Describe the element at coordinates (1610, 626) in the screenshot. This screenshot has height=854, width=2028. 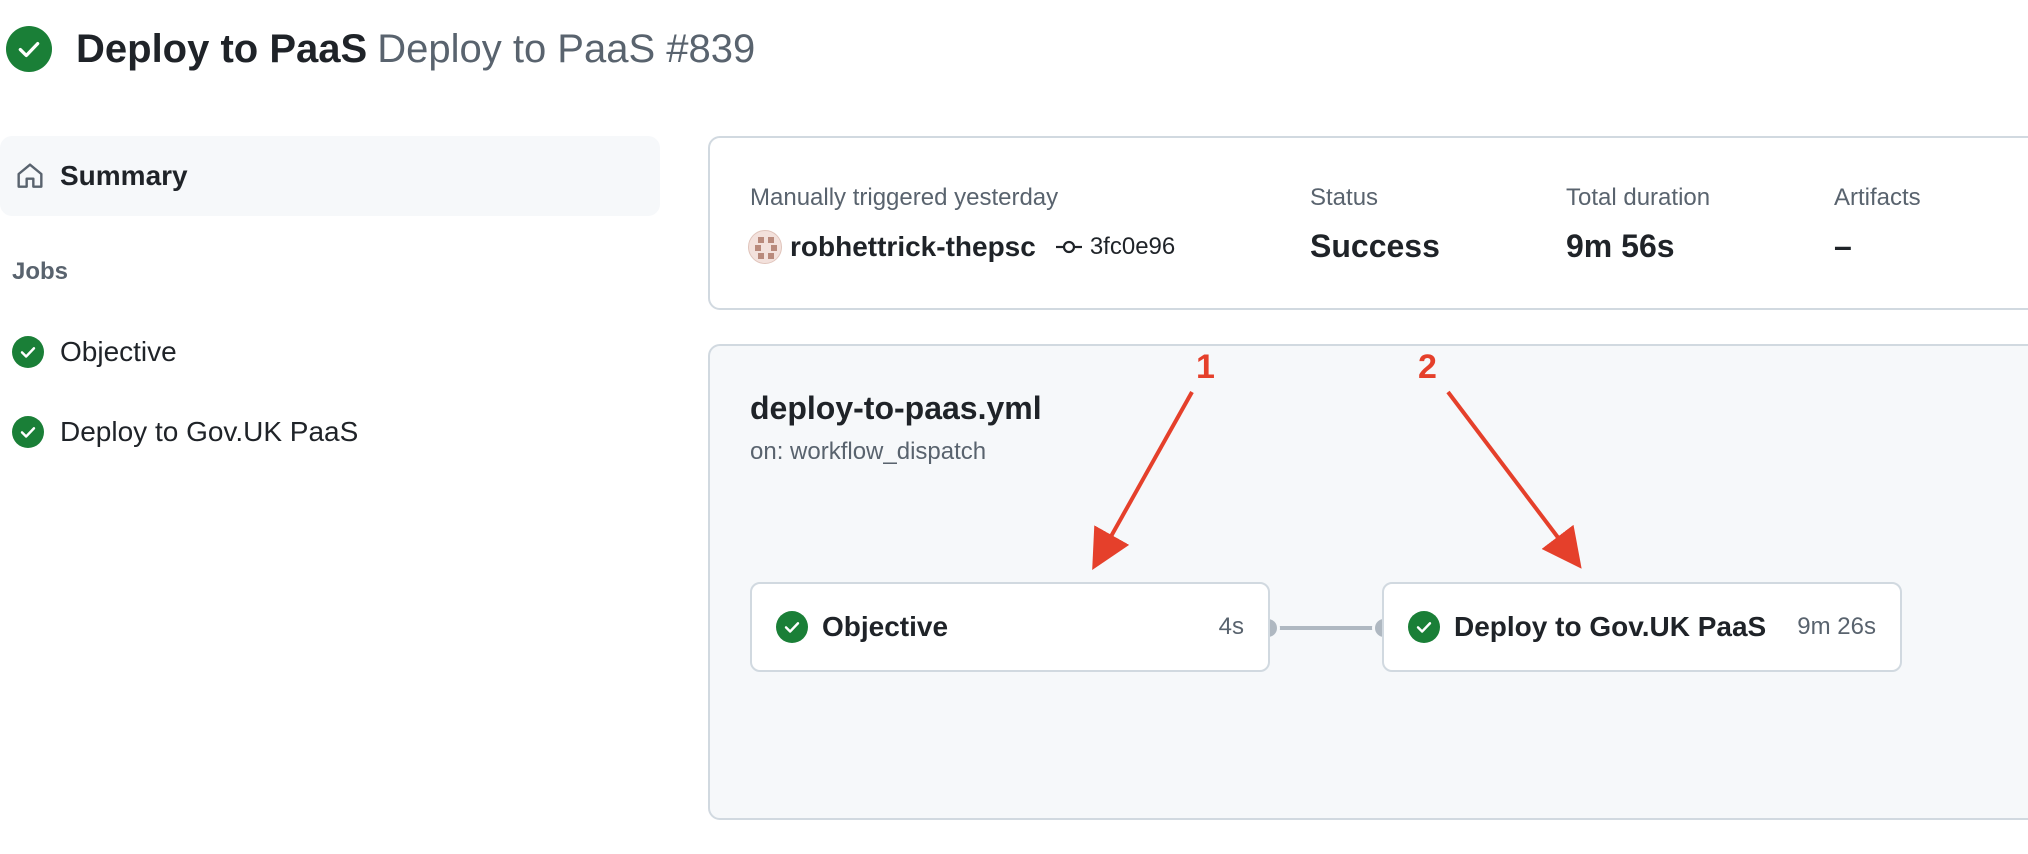
I see `job-name: Deploy to Gov.UK PaaS` at that location.